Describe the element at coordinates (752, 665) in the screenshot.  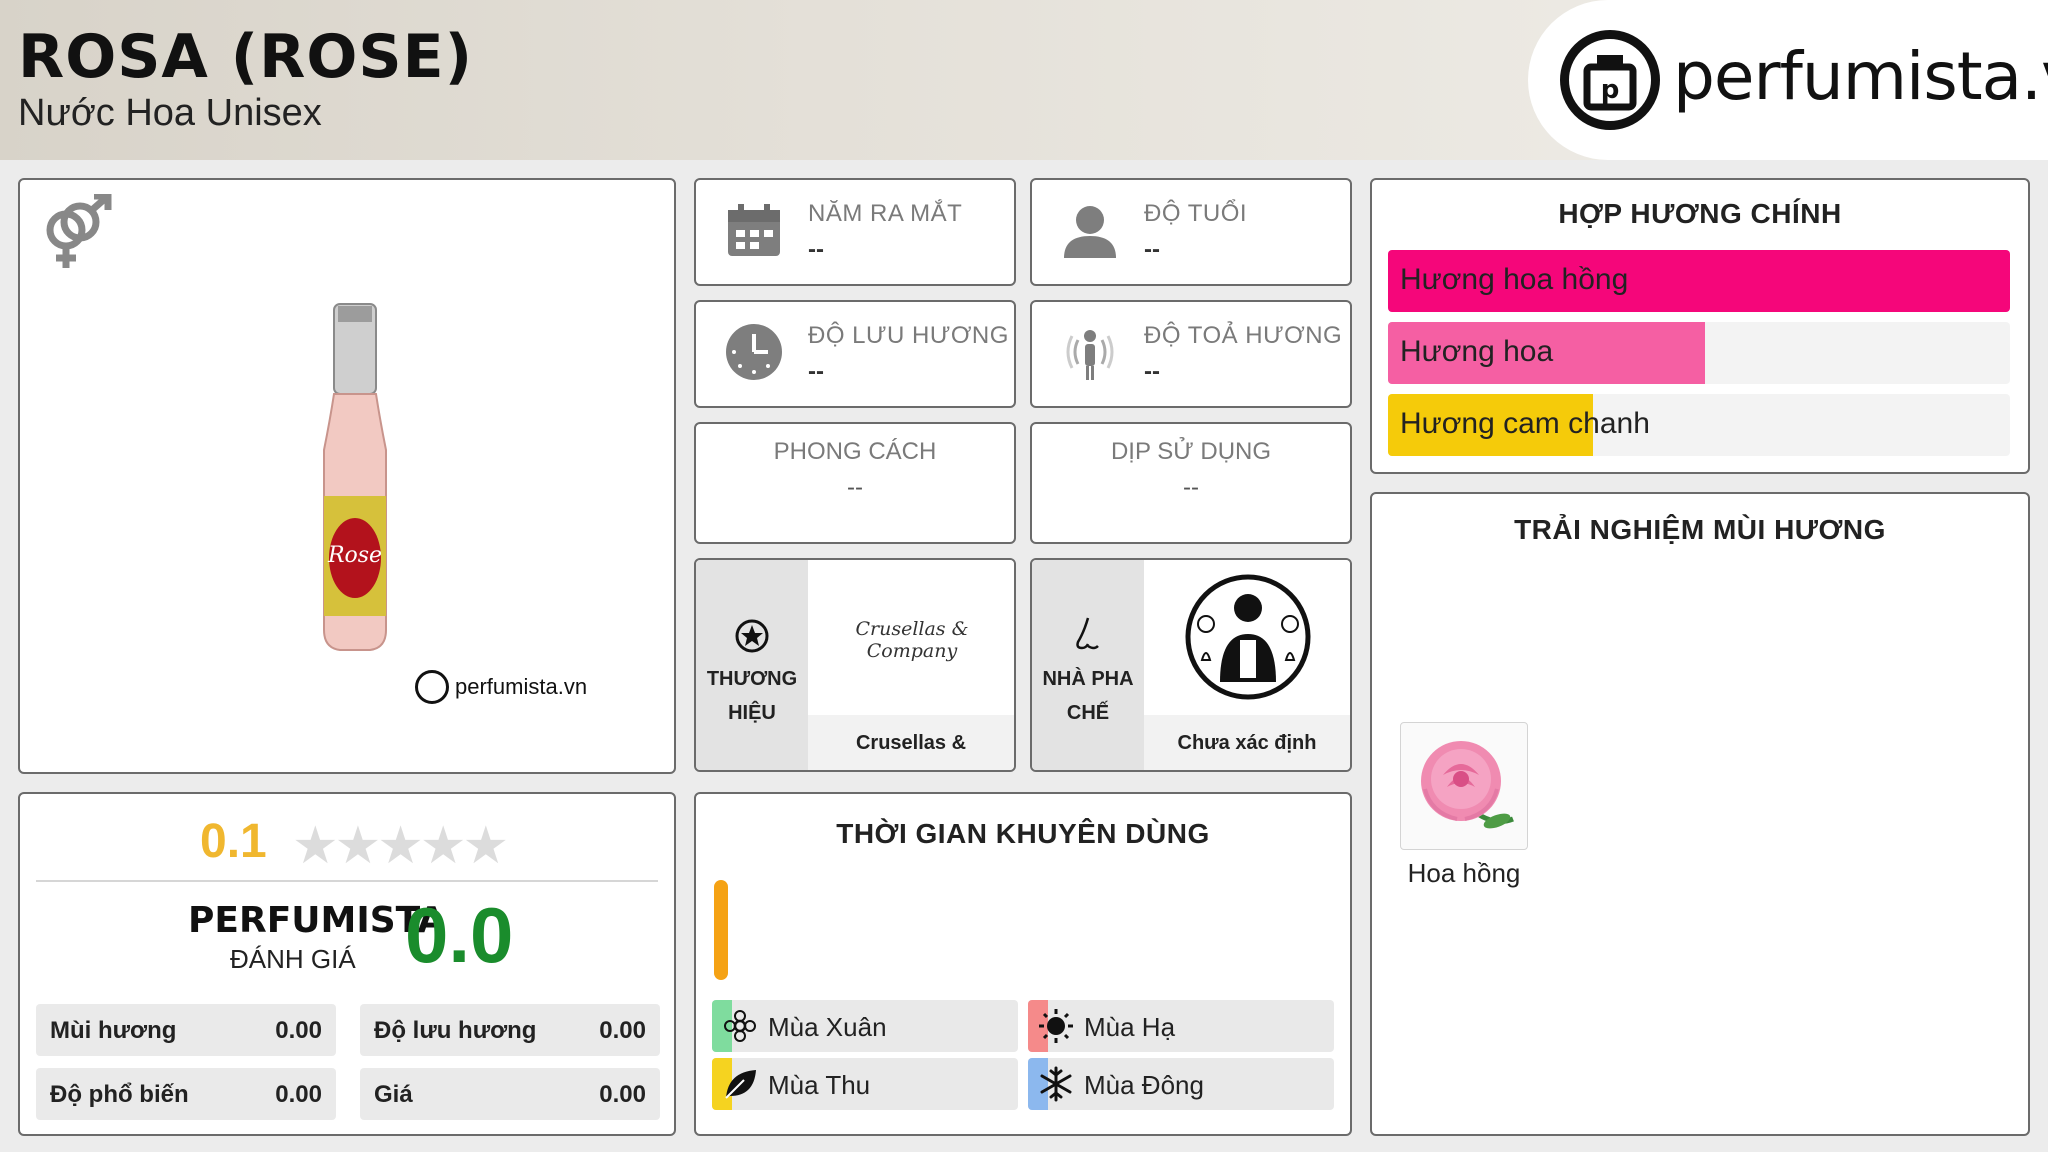
I see `brand-side-panel: THƯƠNG HIỆU` at that location.